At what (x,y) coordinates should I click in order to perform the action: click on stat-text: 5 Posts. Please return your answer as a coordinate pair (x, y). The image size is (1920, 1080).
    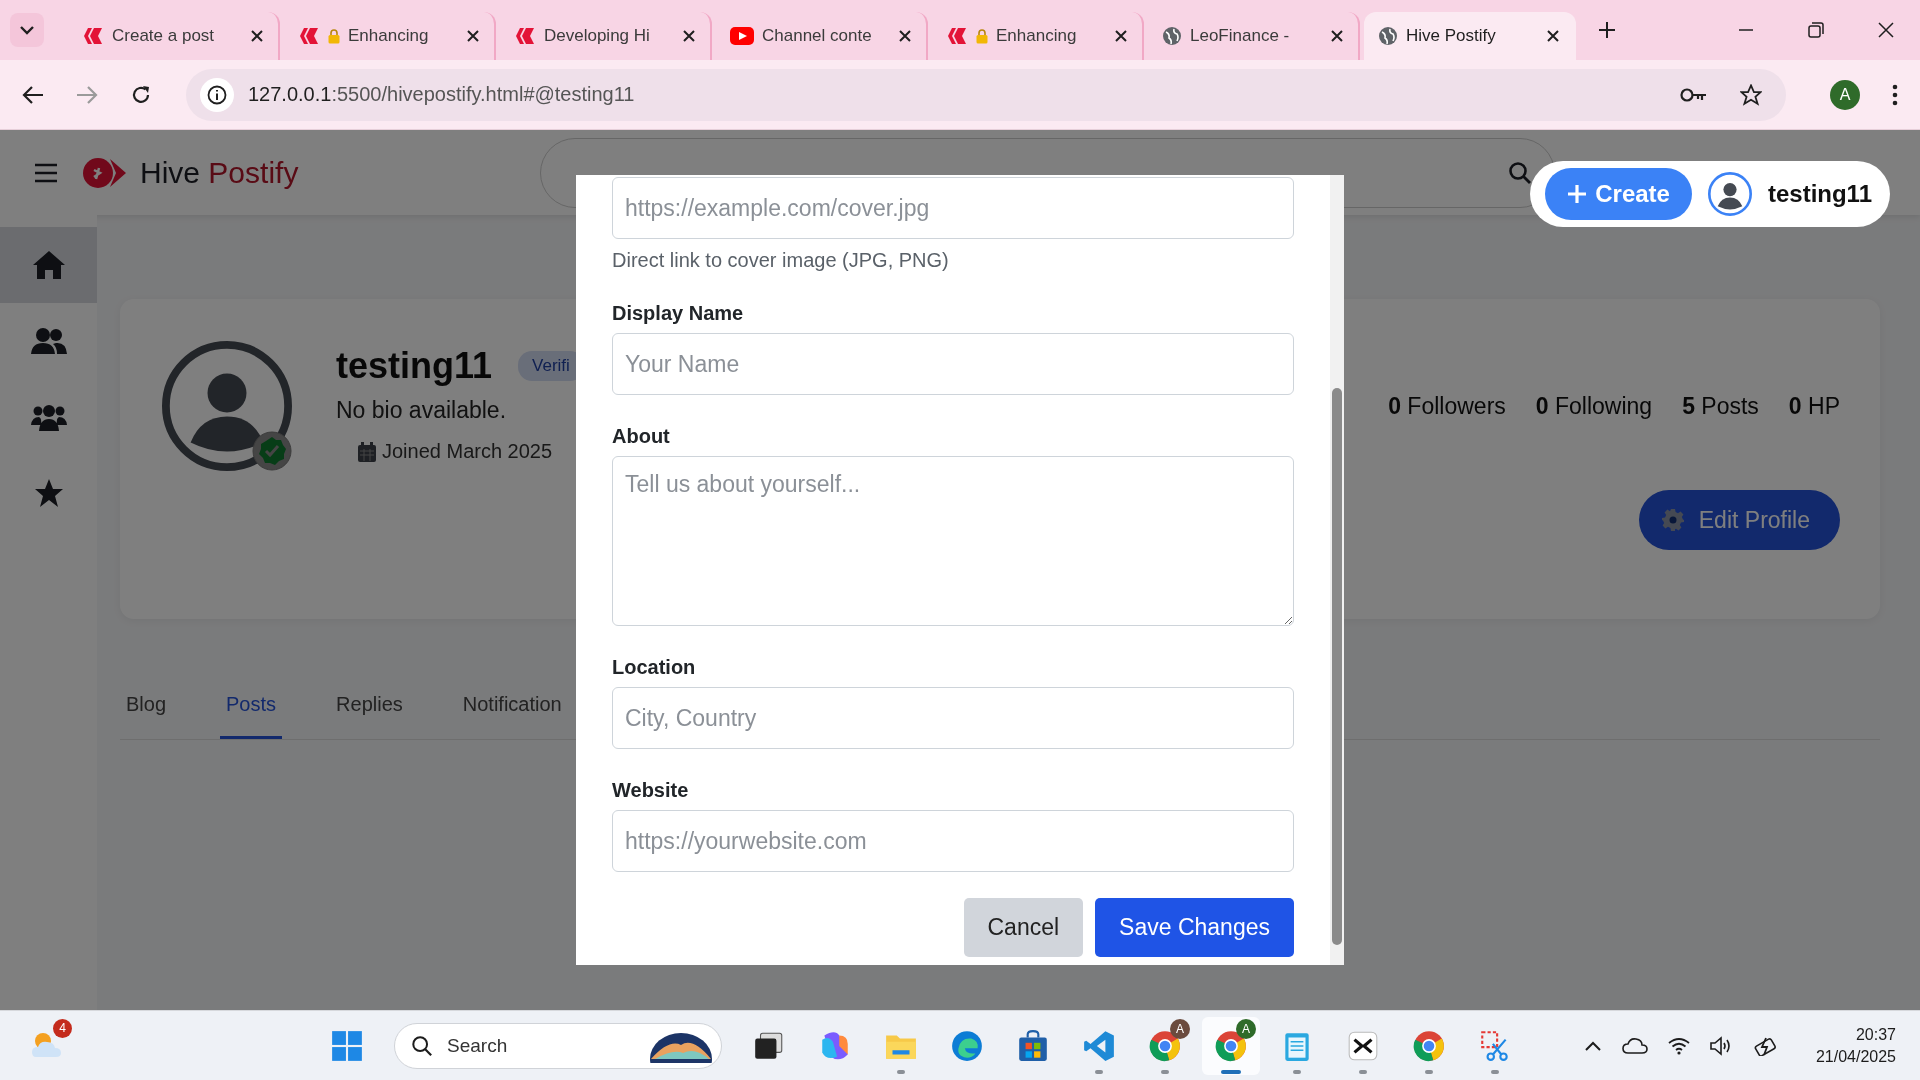
    Looking at the image, I should click on (1720, 406).